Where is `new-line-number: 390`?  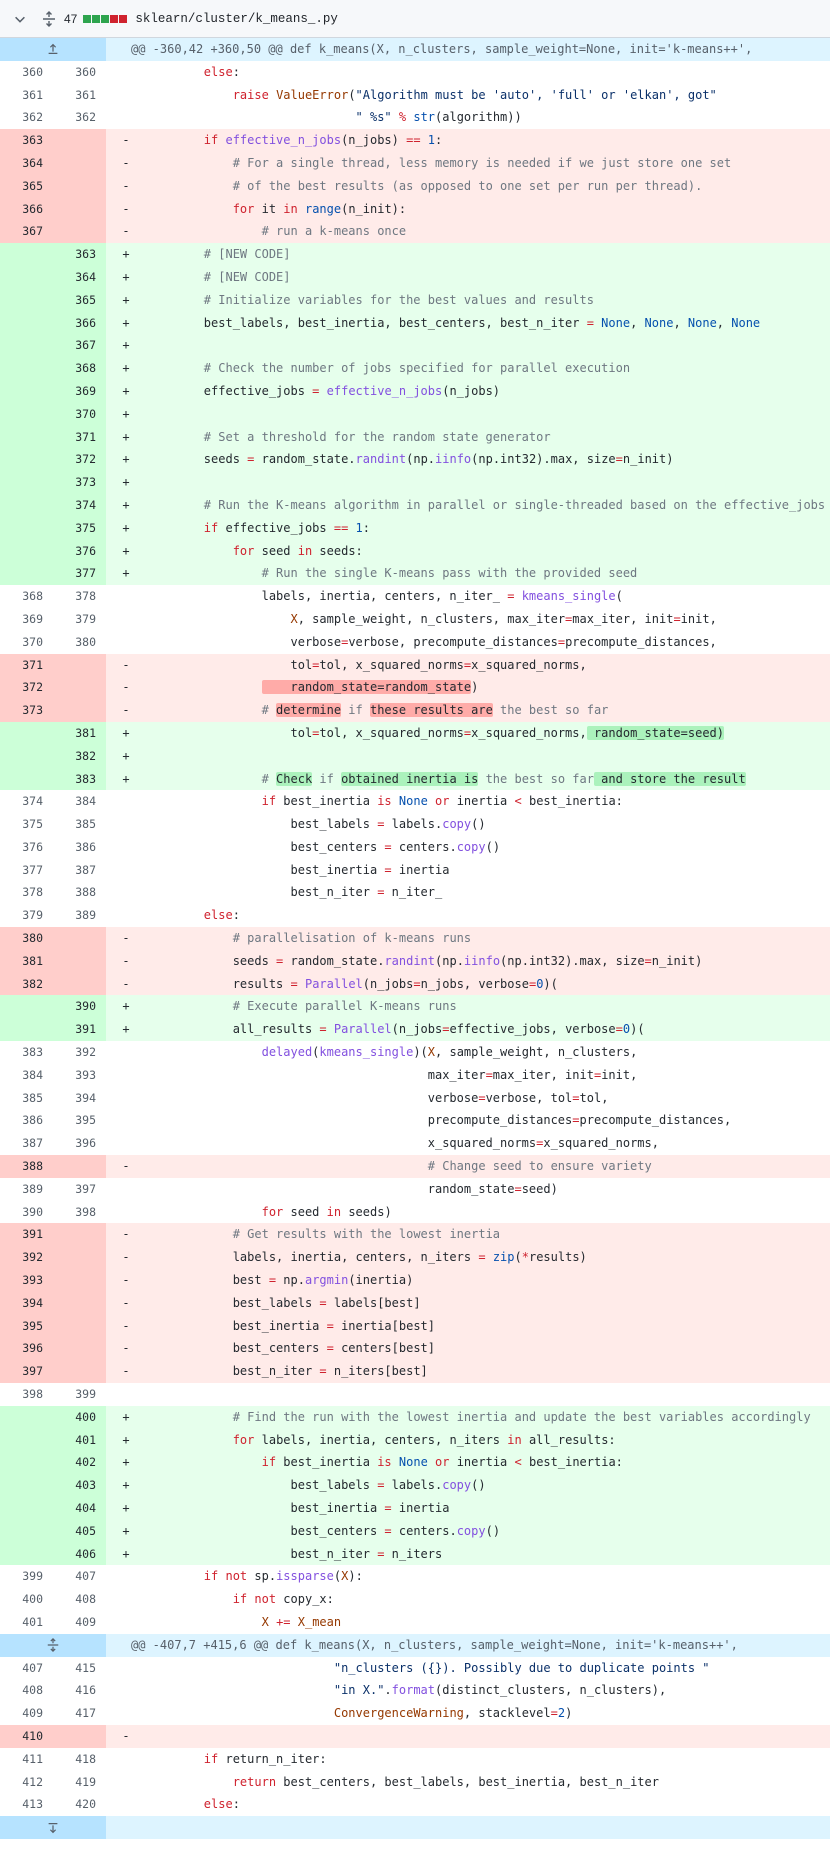 new-line-number: 390 is located at coordinates (79, 1007).